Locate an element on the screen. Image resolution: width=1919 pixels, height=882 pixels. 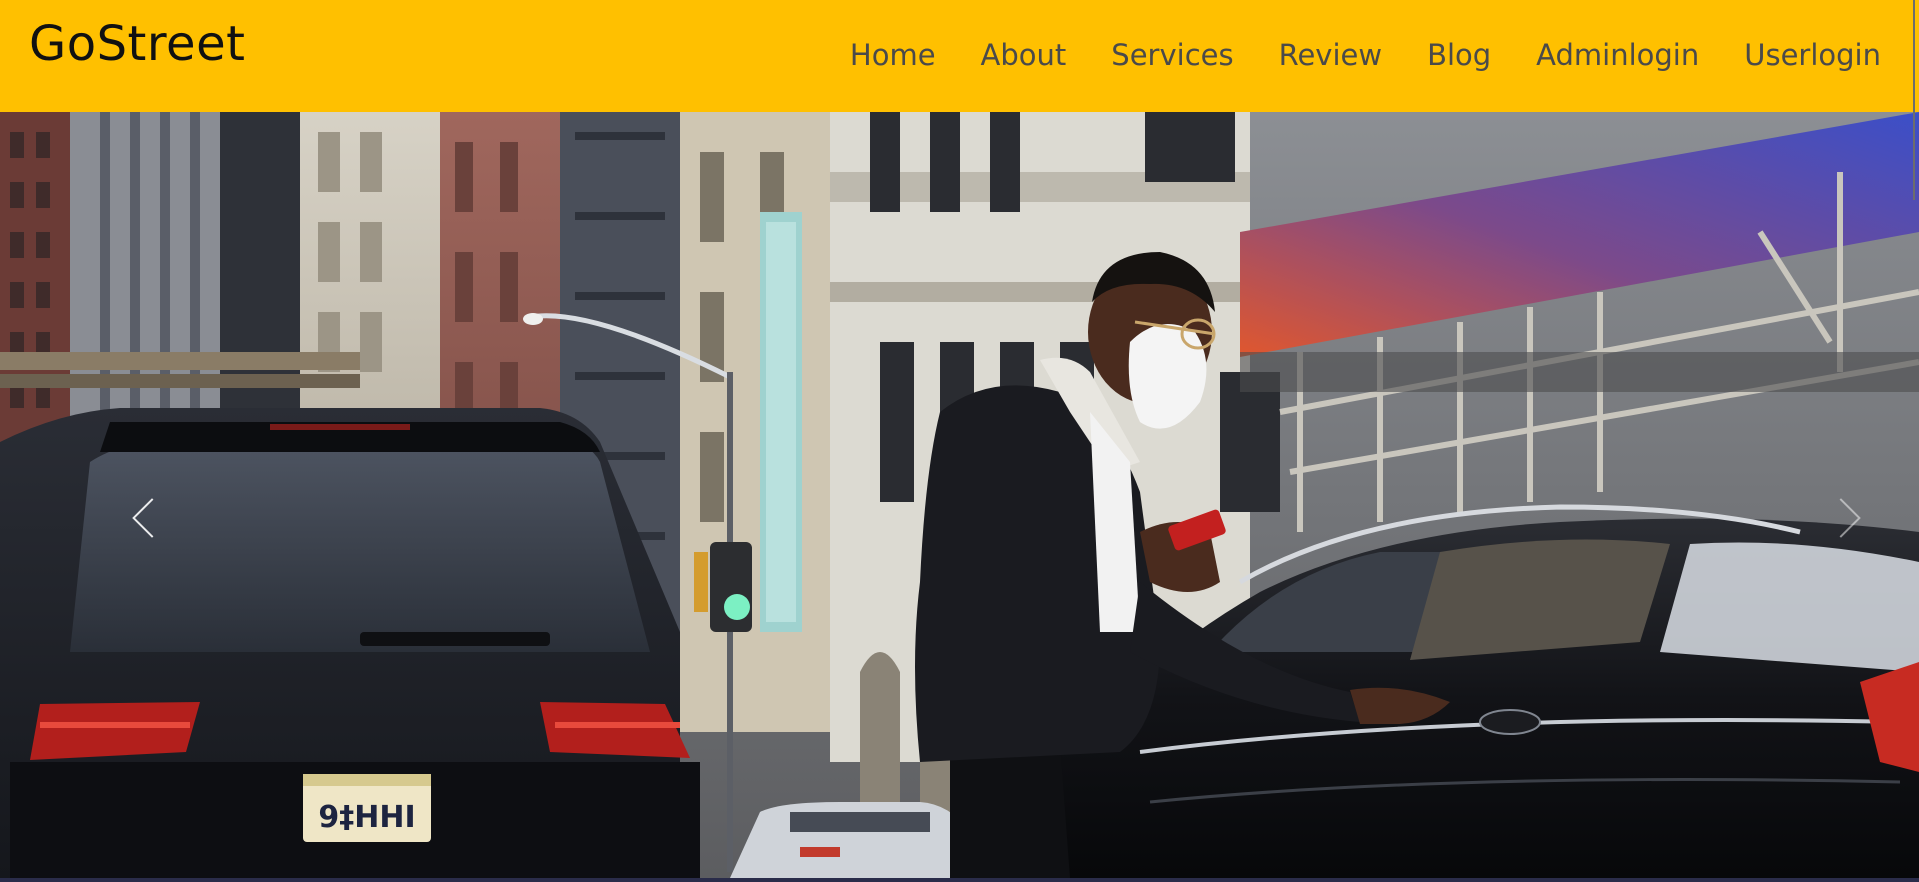
license-plate-text: 9‡HHI is located at coordinates (366, 817).